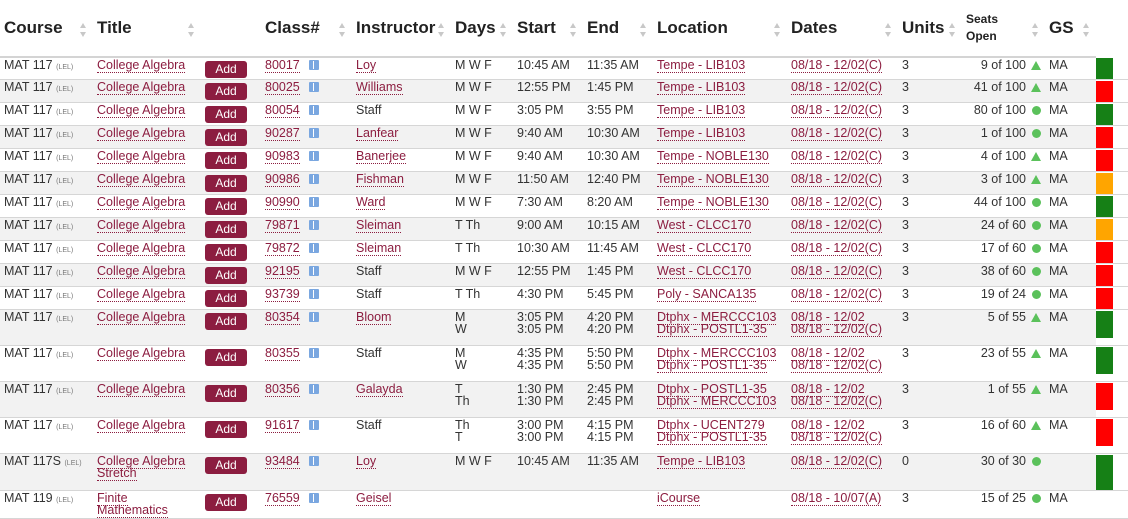 The image size is (1128, 519). What do you see at coordinates (374, 498) in the screenshot?
I see `instructor-name: Geisel` at bounding box center [374, 498].